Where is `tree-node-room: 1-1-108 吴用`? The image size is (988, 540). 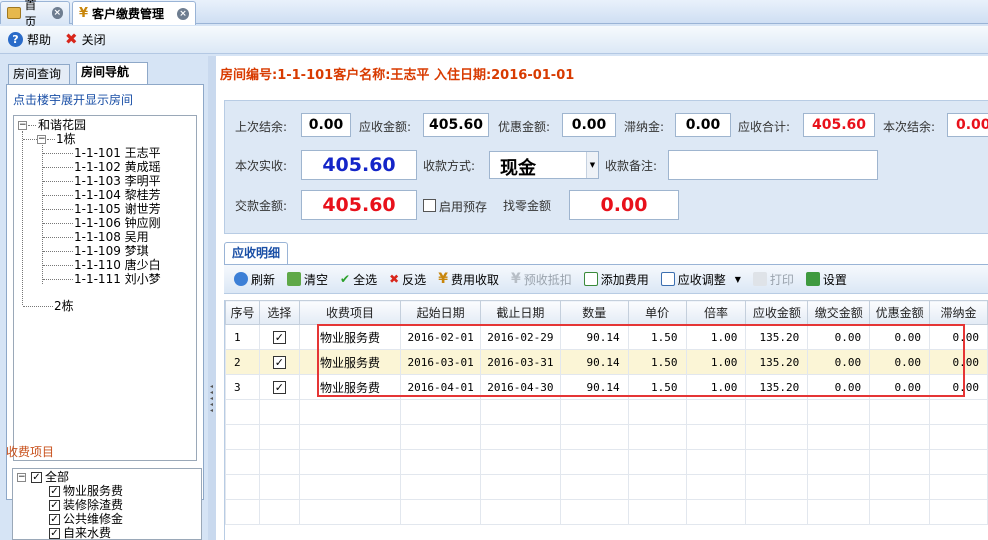 tree-node-room: 1-1-108 吴用 is located at coordinates (111, 237).